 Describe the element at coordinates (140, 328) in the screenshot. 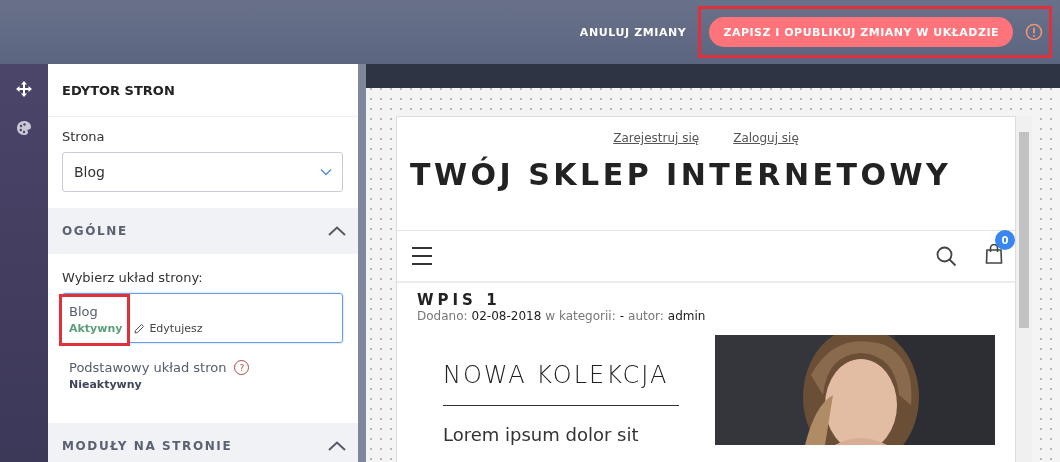

I see `pencil-icon` at that location.